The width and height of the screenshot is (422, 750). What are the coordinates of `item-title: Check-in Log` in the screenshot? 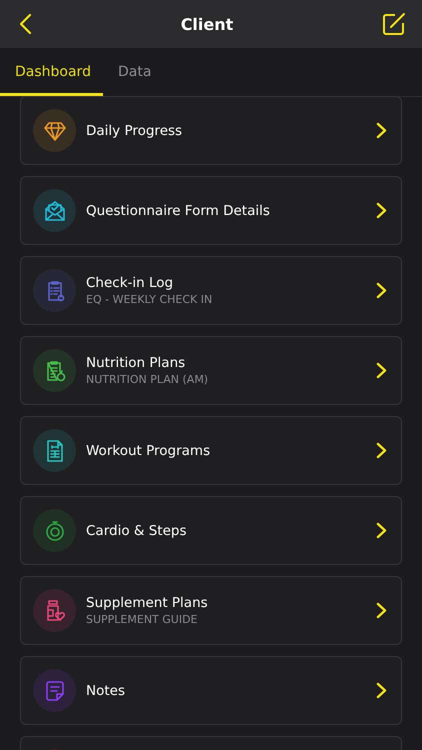 It's located at (130, 283).